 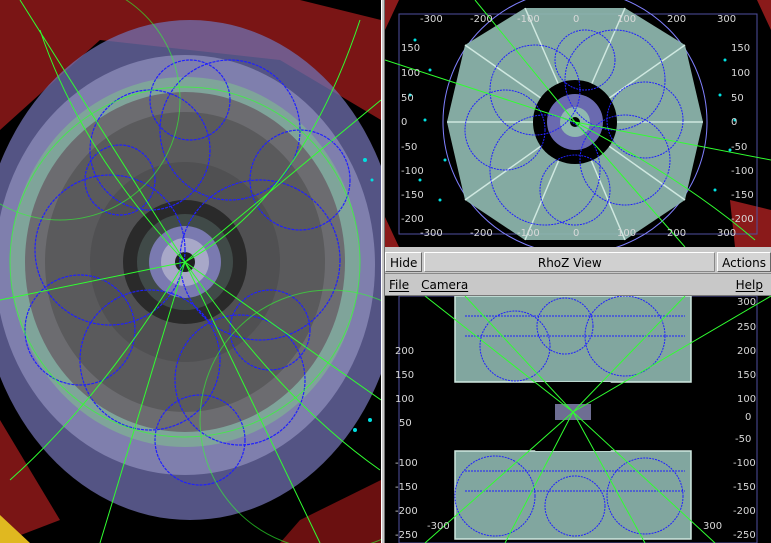 What do you see at coordinates (404, 375) in the screenshot?
I see `rhoz-tick-left: 150` at bounding box center [404, 375].